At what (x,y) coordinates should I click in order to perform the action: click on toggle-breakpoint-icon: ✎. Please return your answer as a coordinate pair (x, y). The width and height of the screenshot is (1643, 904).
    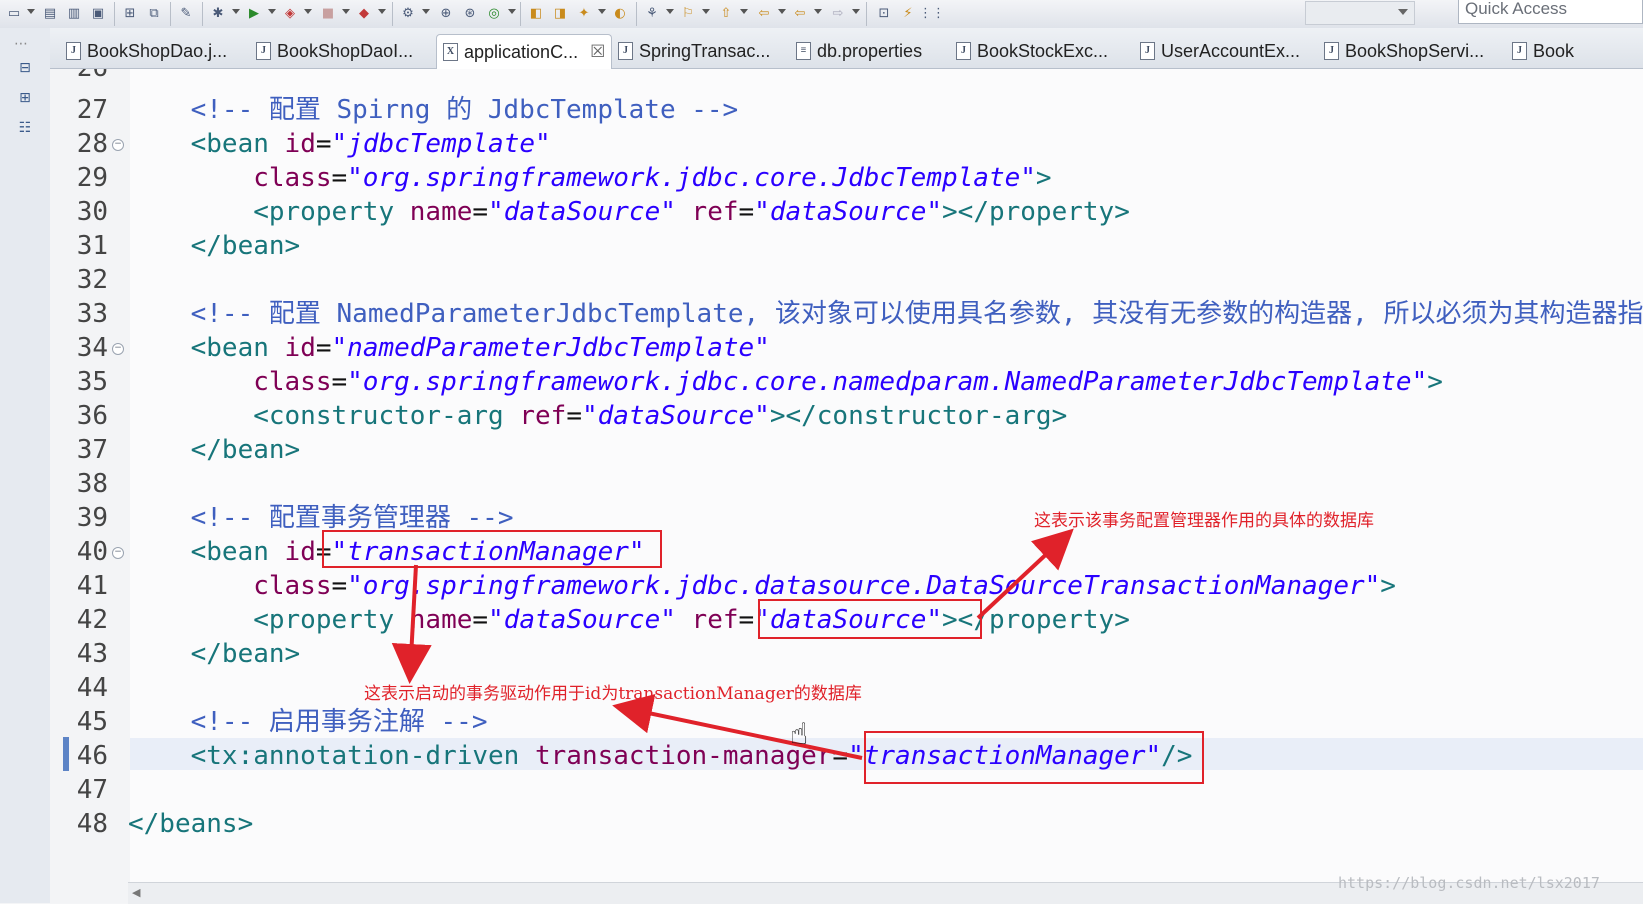
    Looking at the image, I should click on (186, 13).